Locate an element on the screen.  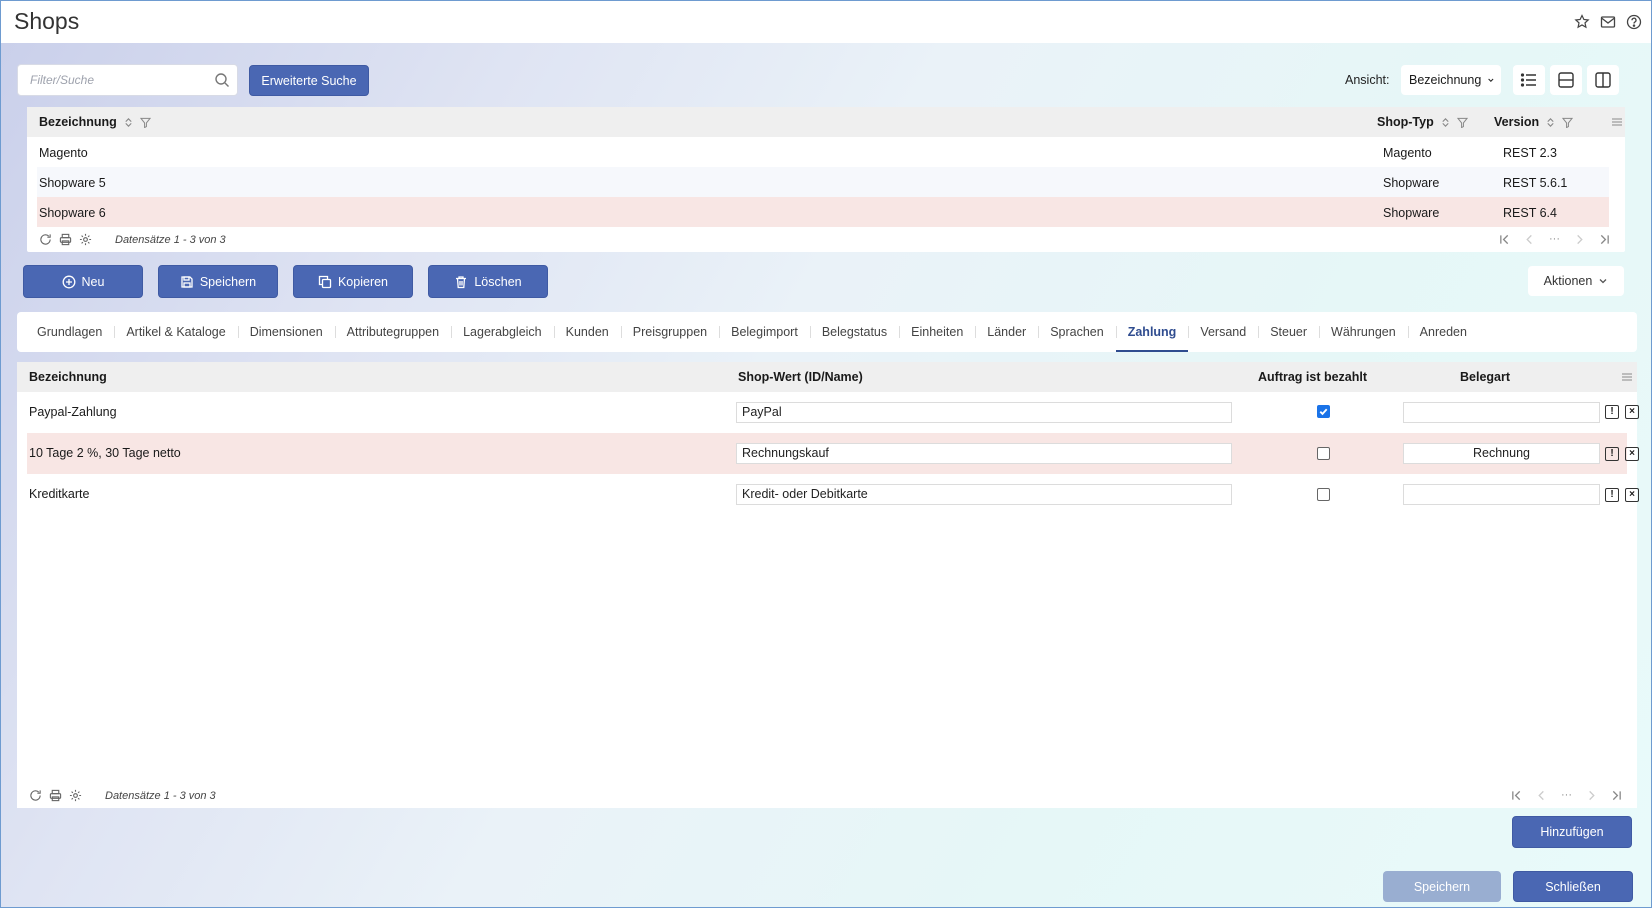
copy-button: Kopieren is located at coordinates (353, 281).